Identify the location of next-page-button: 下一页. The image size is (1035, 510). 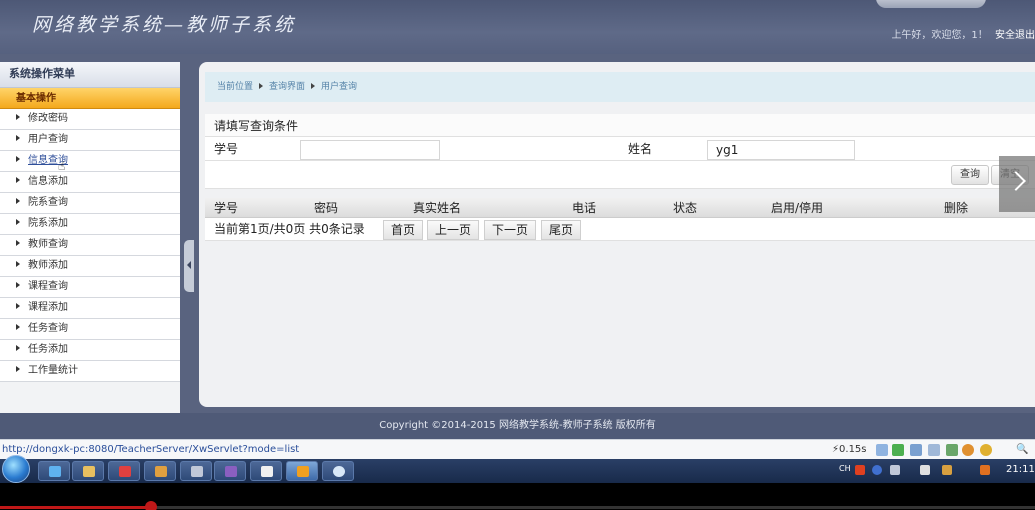
(510, 230).